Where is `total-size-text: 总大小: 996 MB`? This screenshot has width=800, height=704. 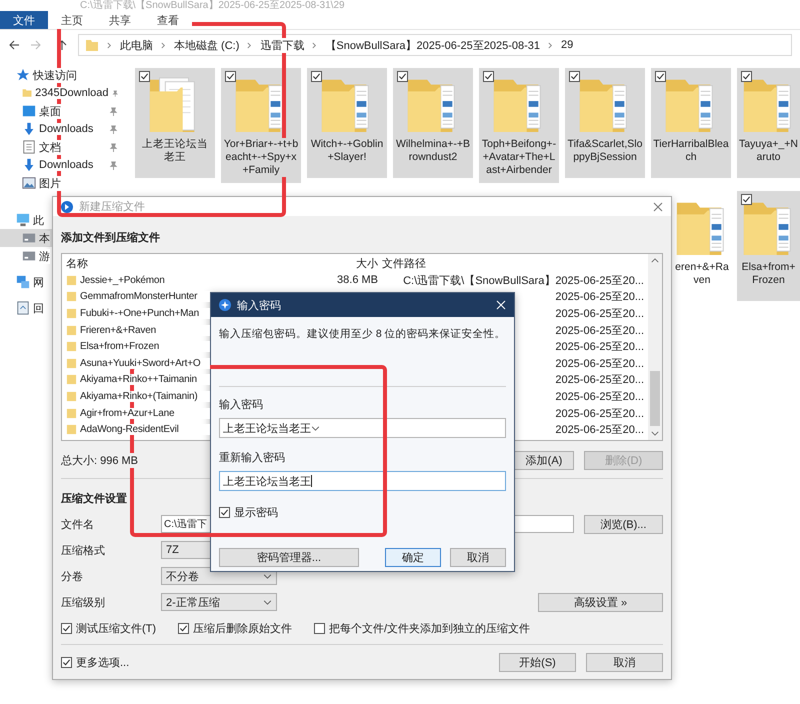
total-size-text: 总大小: 996 MB is located at coordinates (99, 460).